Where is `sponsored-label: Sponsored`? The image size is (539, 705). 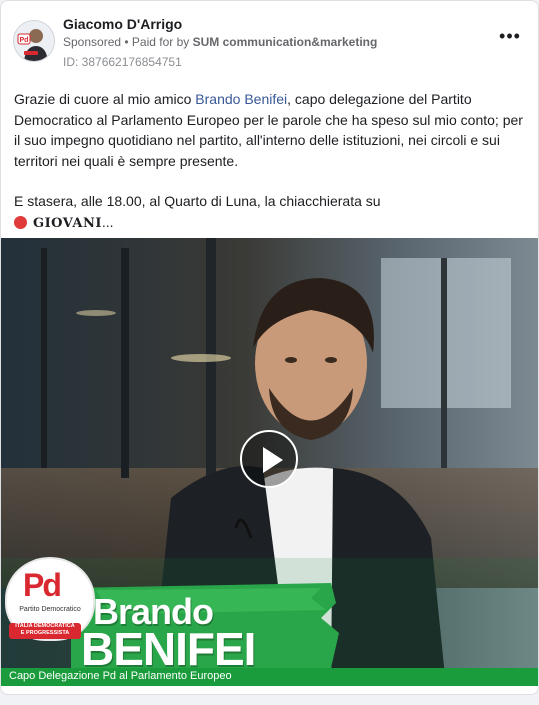
sponsored-label: Sponsored is located at coordinates (92, 42).